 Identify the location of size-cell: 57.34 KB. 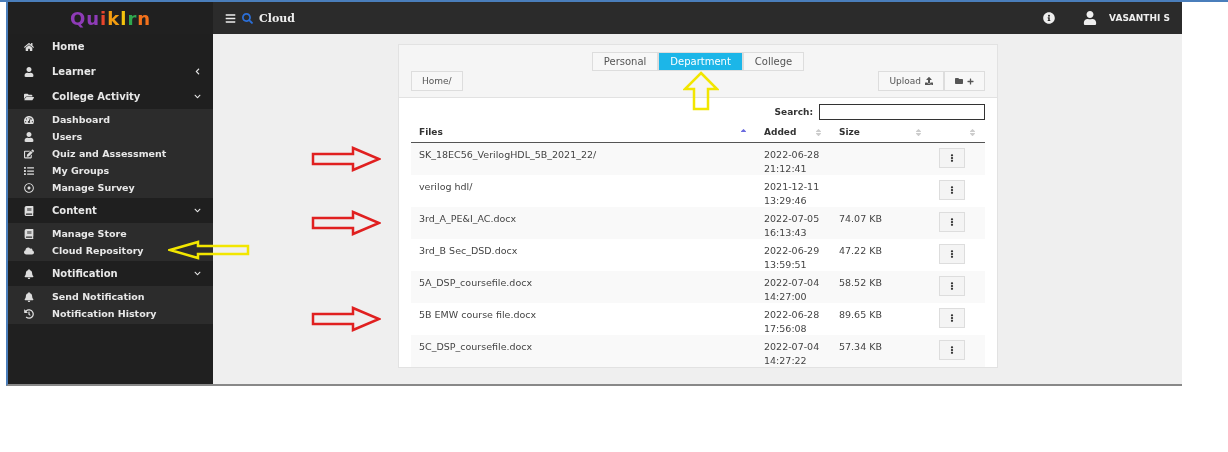
(881, 351).